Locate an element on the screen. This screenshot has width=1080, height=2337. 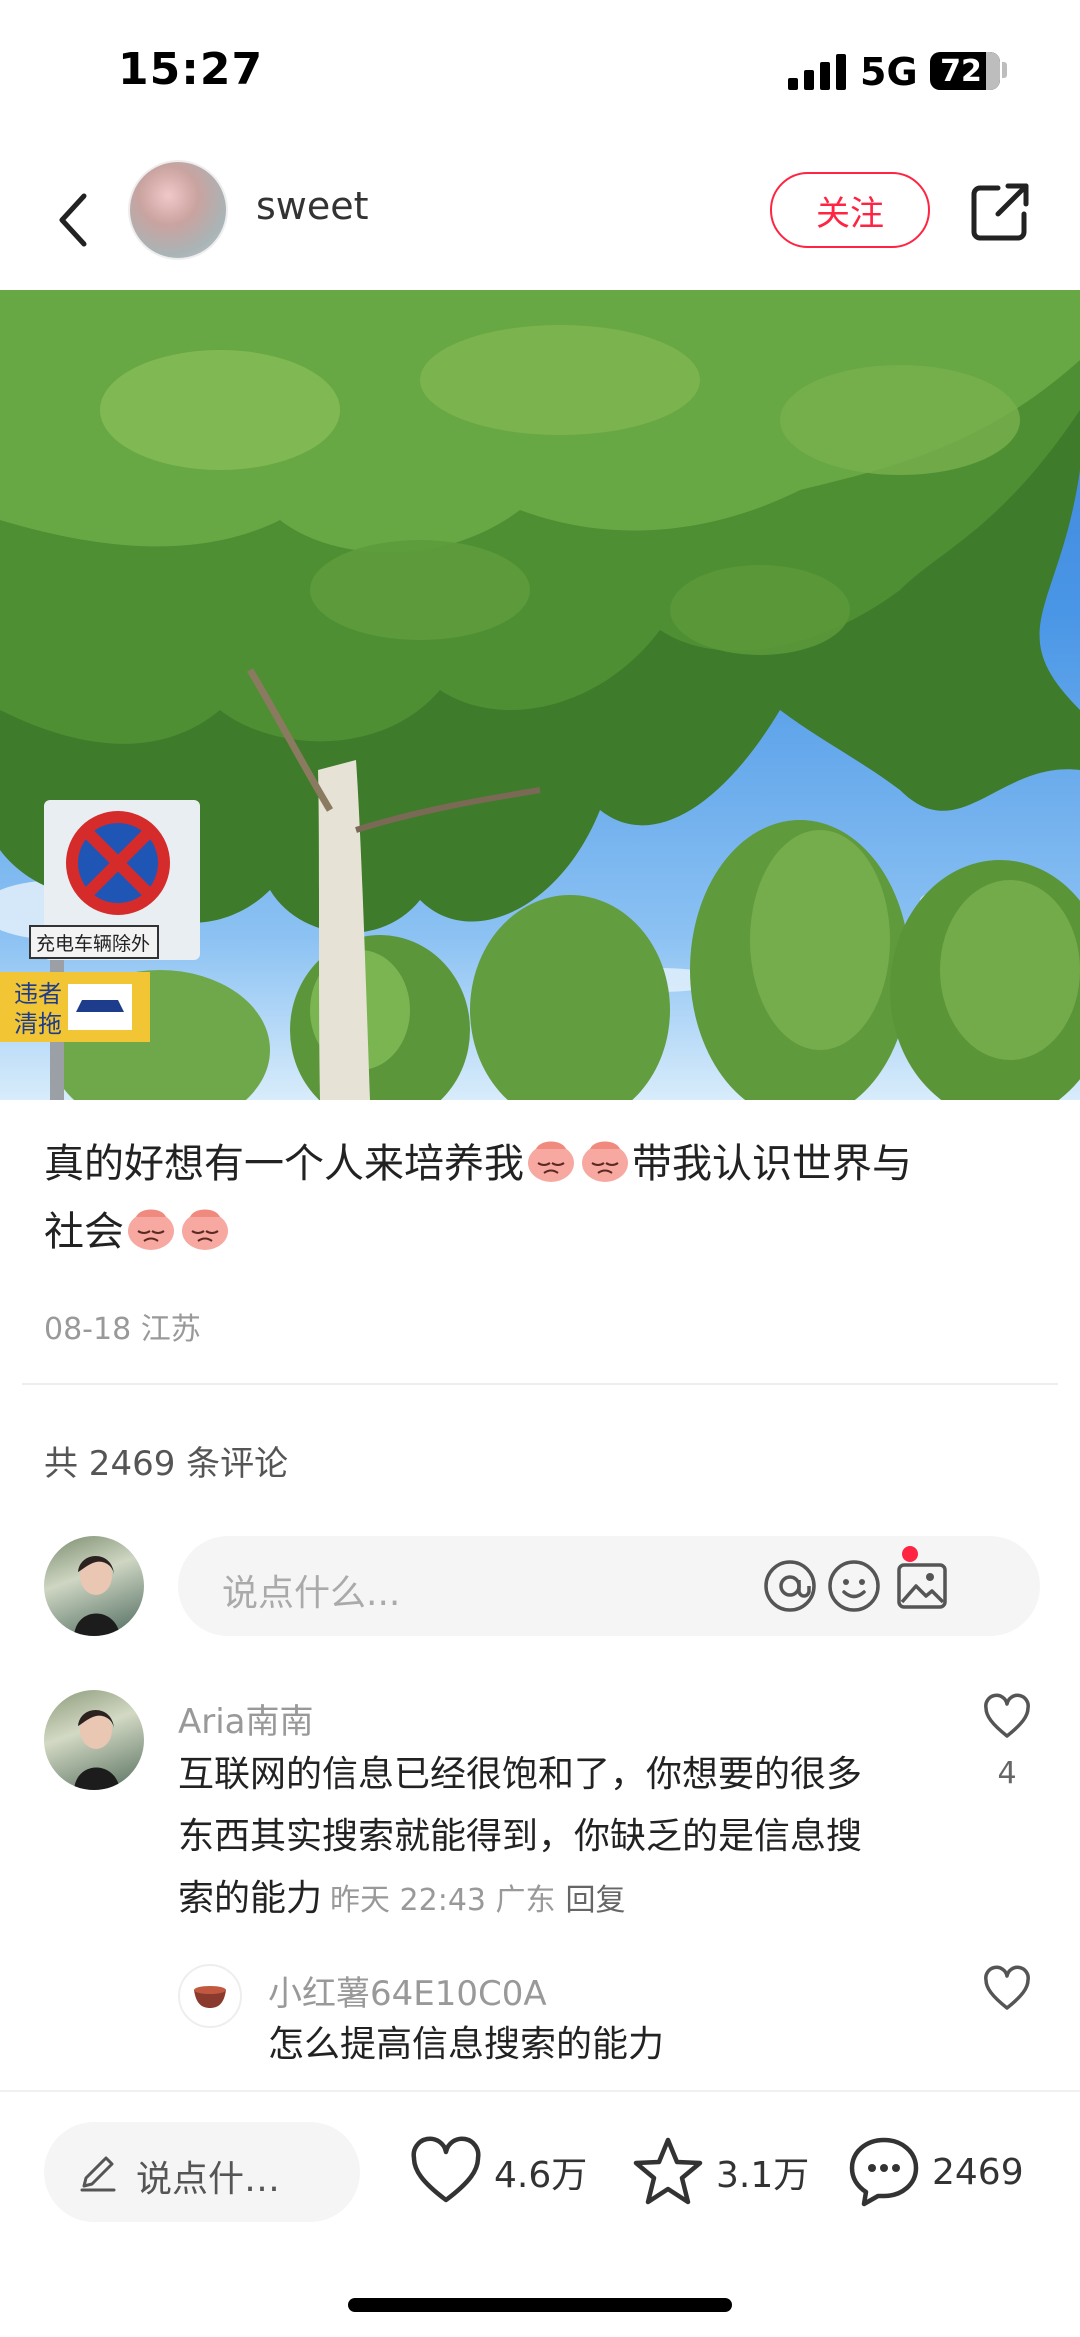
collect-count: 3.1万 is located at coordinates (763, 2175).